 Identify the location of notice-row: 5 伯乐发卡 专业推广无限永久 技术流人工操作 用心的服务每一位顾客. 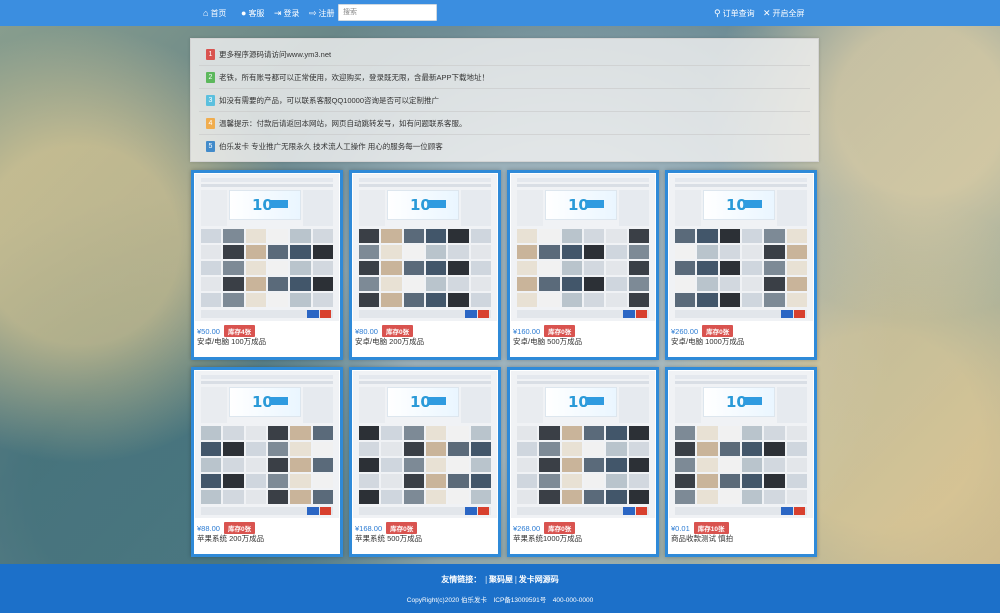
(504, 146).